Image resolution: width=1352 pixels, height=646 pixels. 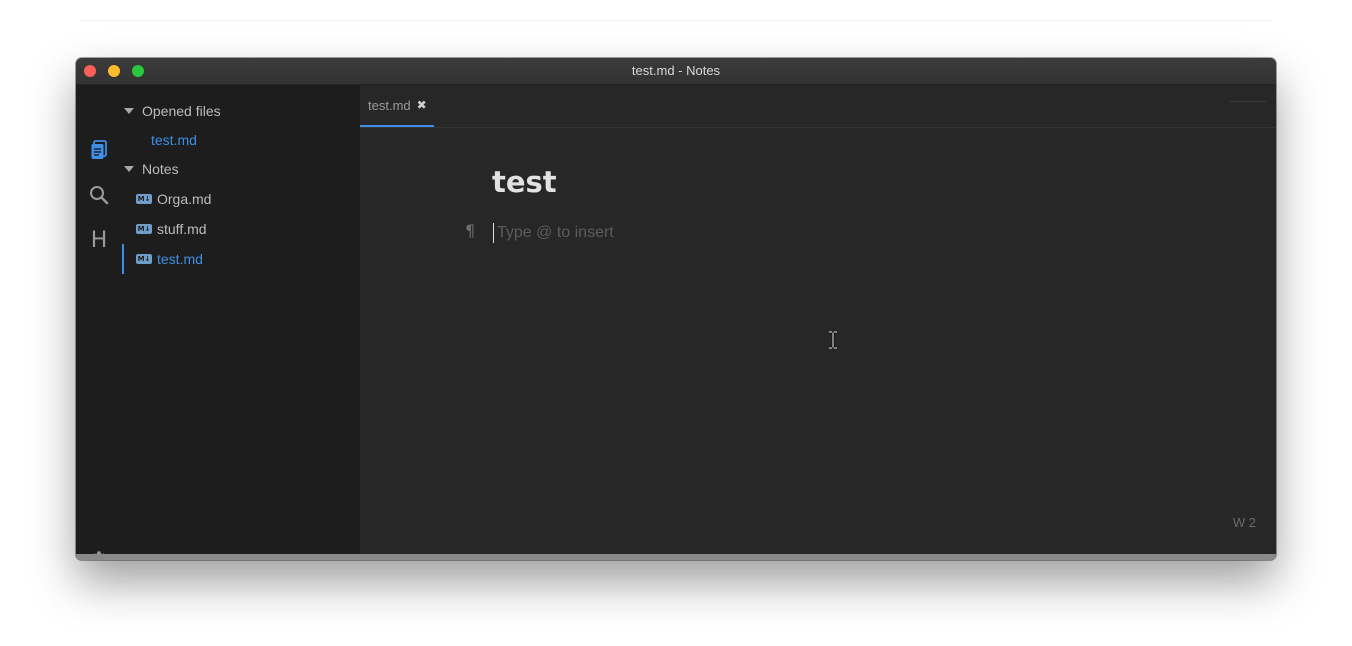 I want to click on headings-icon: H, so click(x=99, y=240).